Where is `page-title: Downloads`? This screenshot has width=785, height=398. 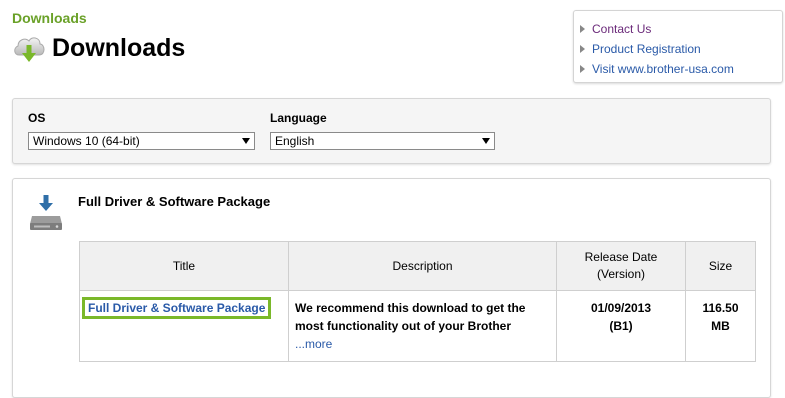
page-title: Downloads is located at coordinates (98, 48).